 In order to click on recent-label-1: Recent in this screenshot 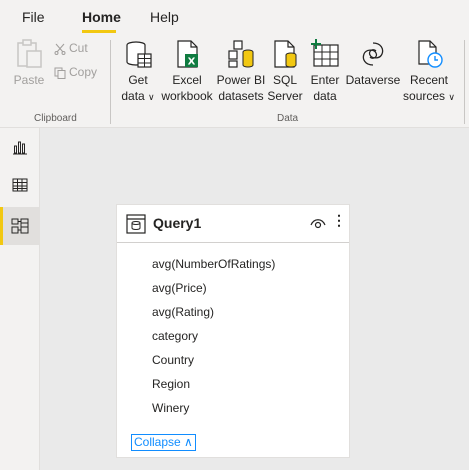, I will do `click(429, 80)`.